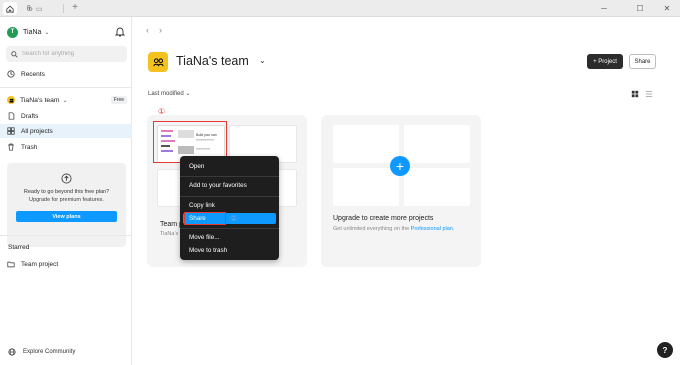 Image resolution: width=680 pixels, height=365 pixels. I want to click on folder-icon, so click(11, 264).